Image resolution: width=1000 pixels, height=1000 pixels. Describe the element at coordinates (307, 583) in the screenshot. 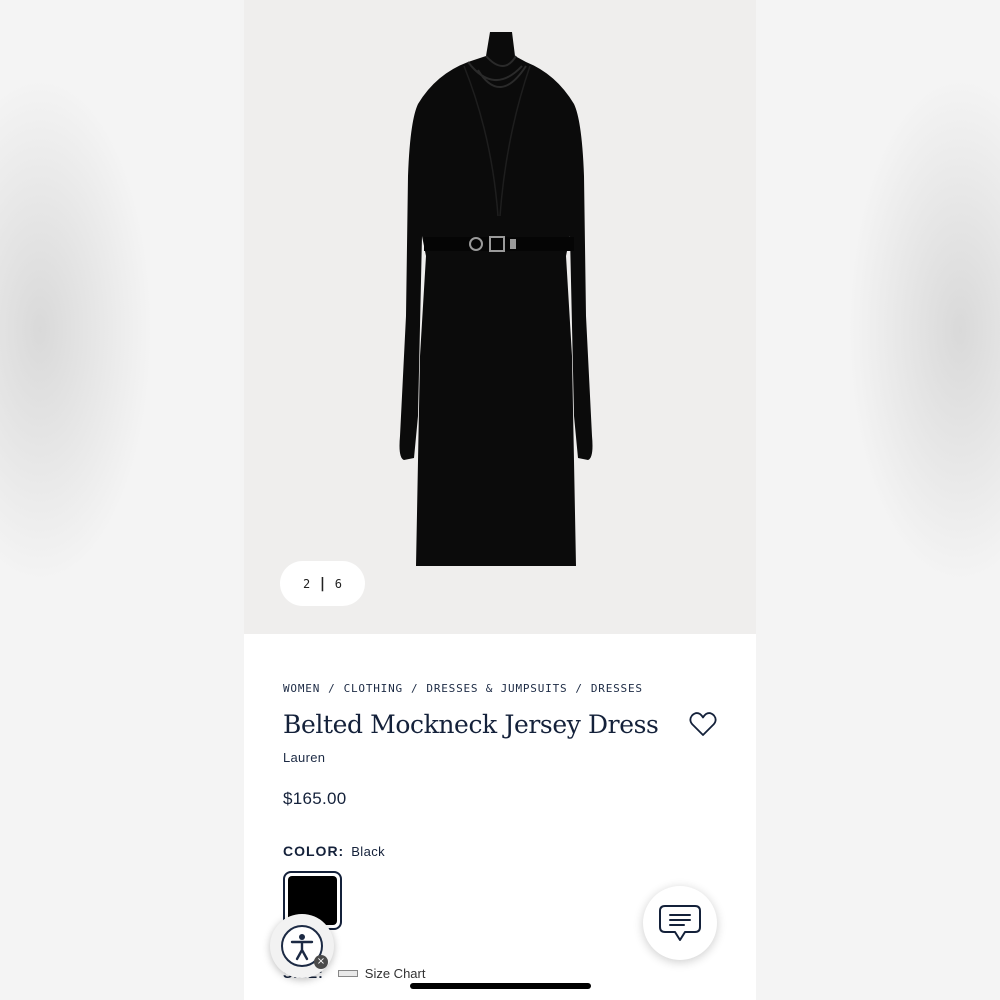

I see `pager-current: 2` at that location.